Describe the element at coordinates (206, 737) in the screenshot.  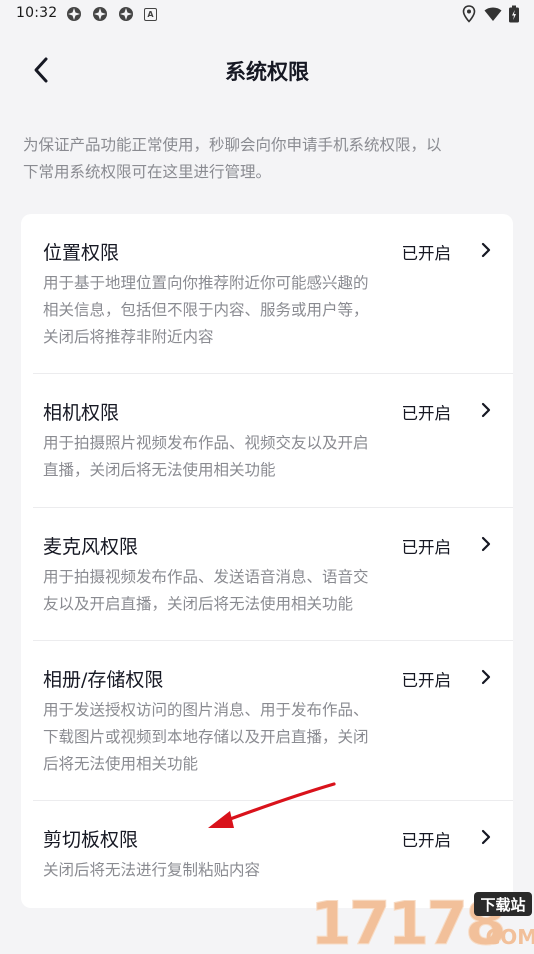
I see `description-line: 下载图片或视频到本地存储以及开启直播，关闭` at that location.